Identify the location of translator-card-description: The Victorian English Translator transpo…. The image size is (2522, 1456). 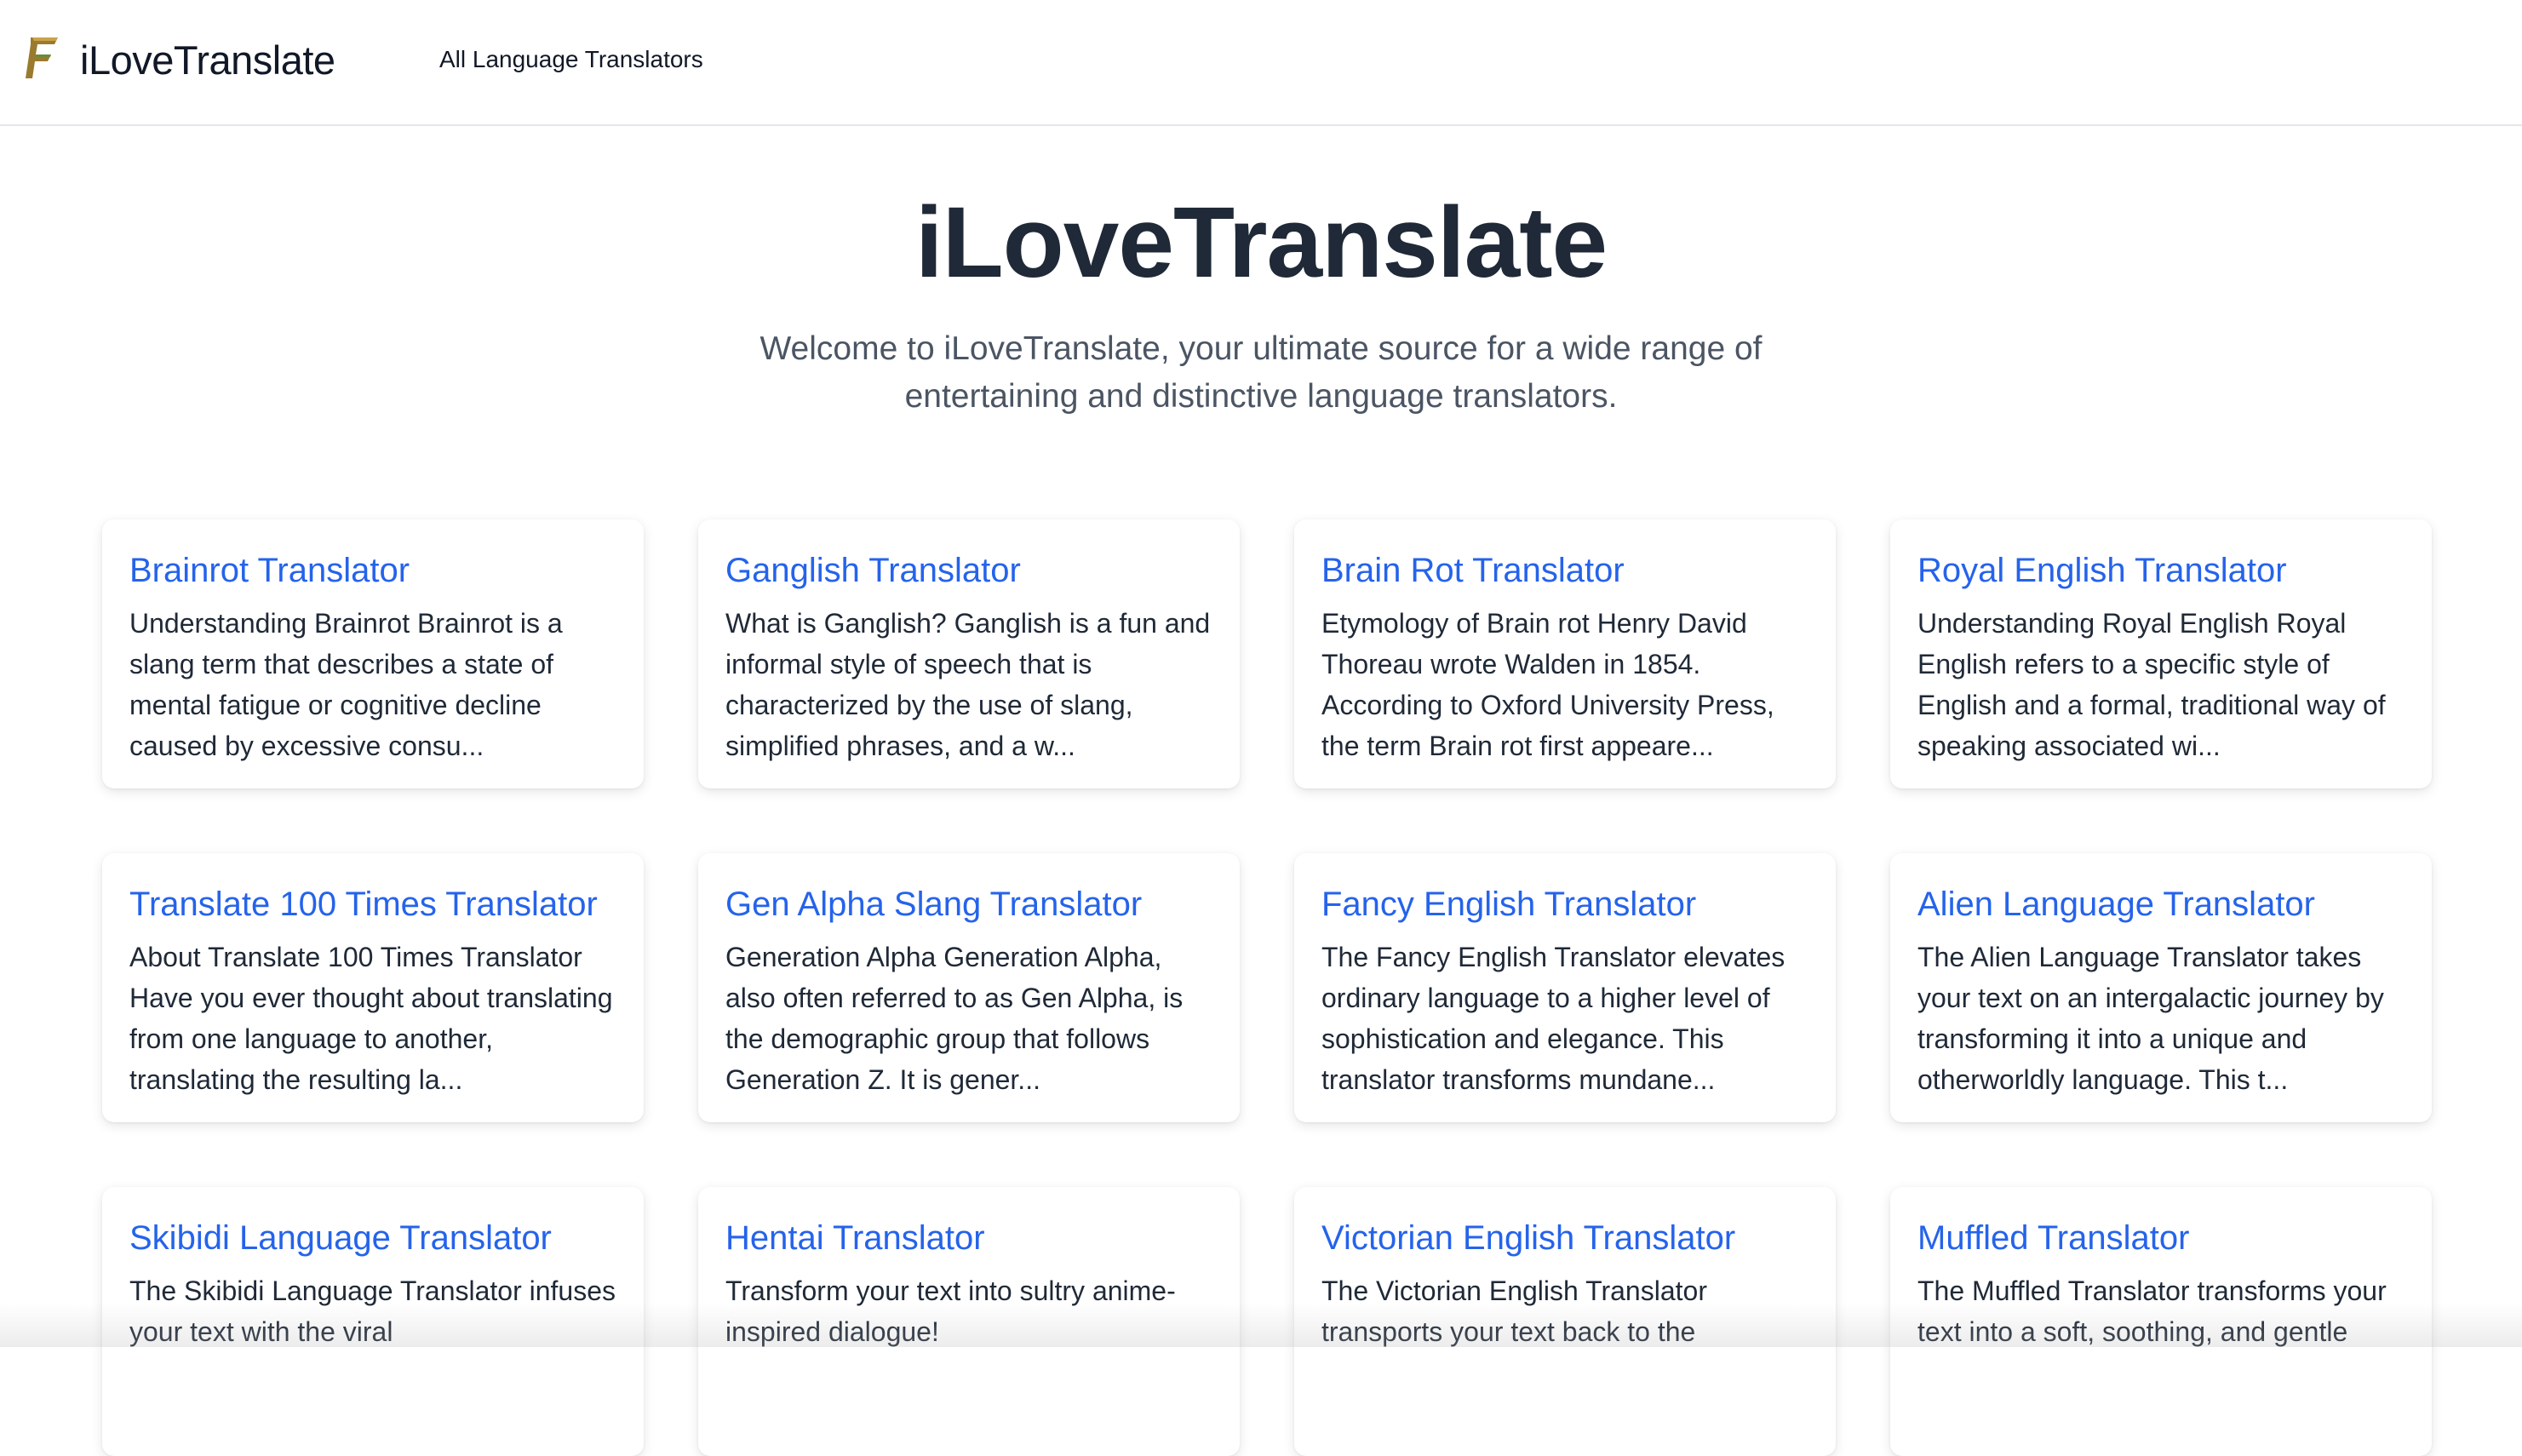
(1514, 1311).